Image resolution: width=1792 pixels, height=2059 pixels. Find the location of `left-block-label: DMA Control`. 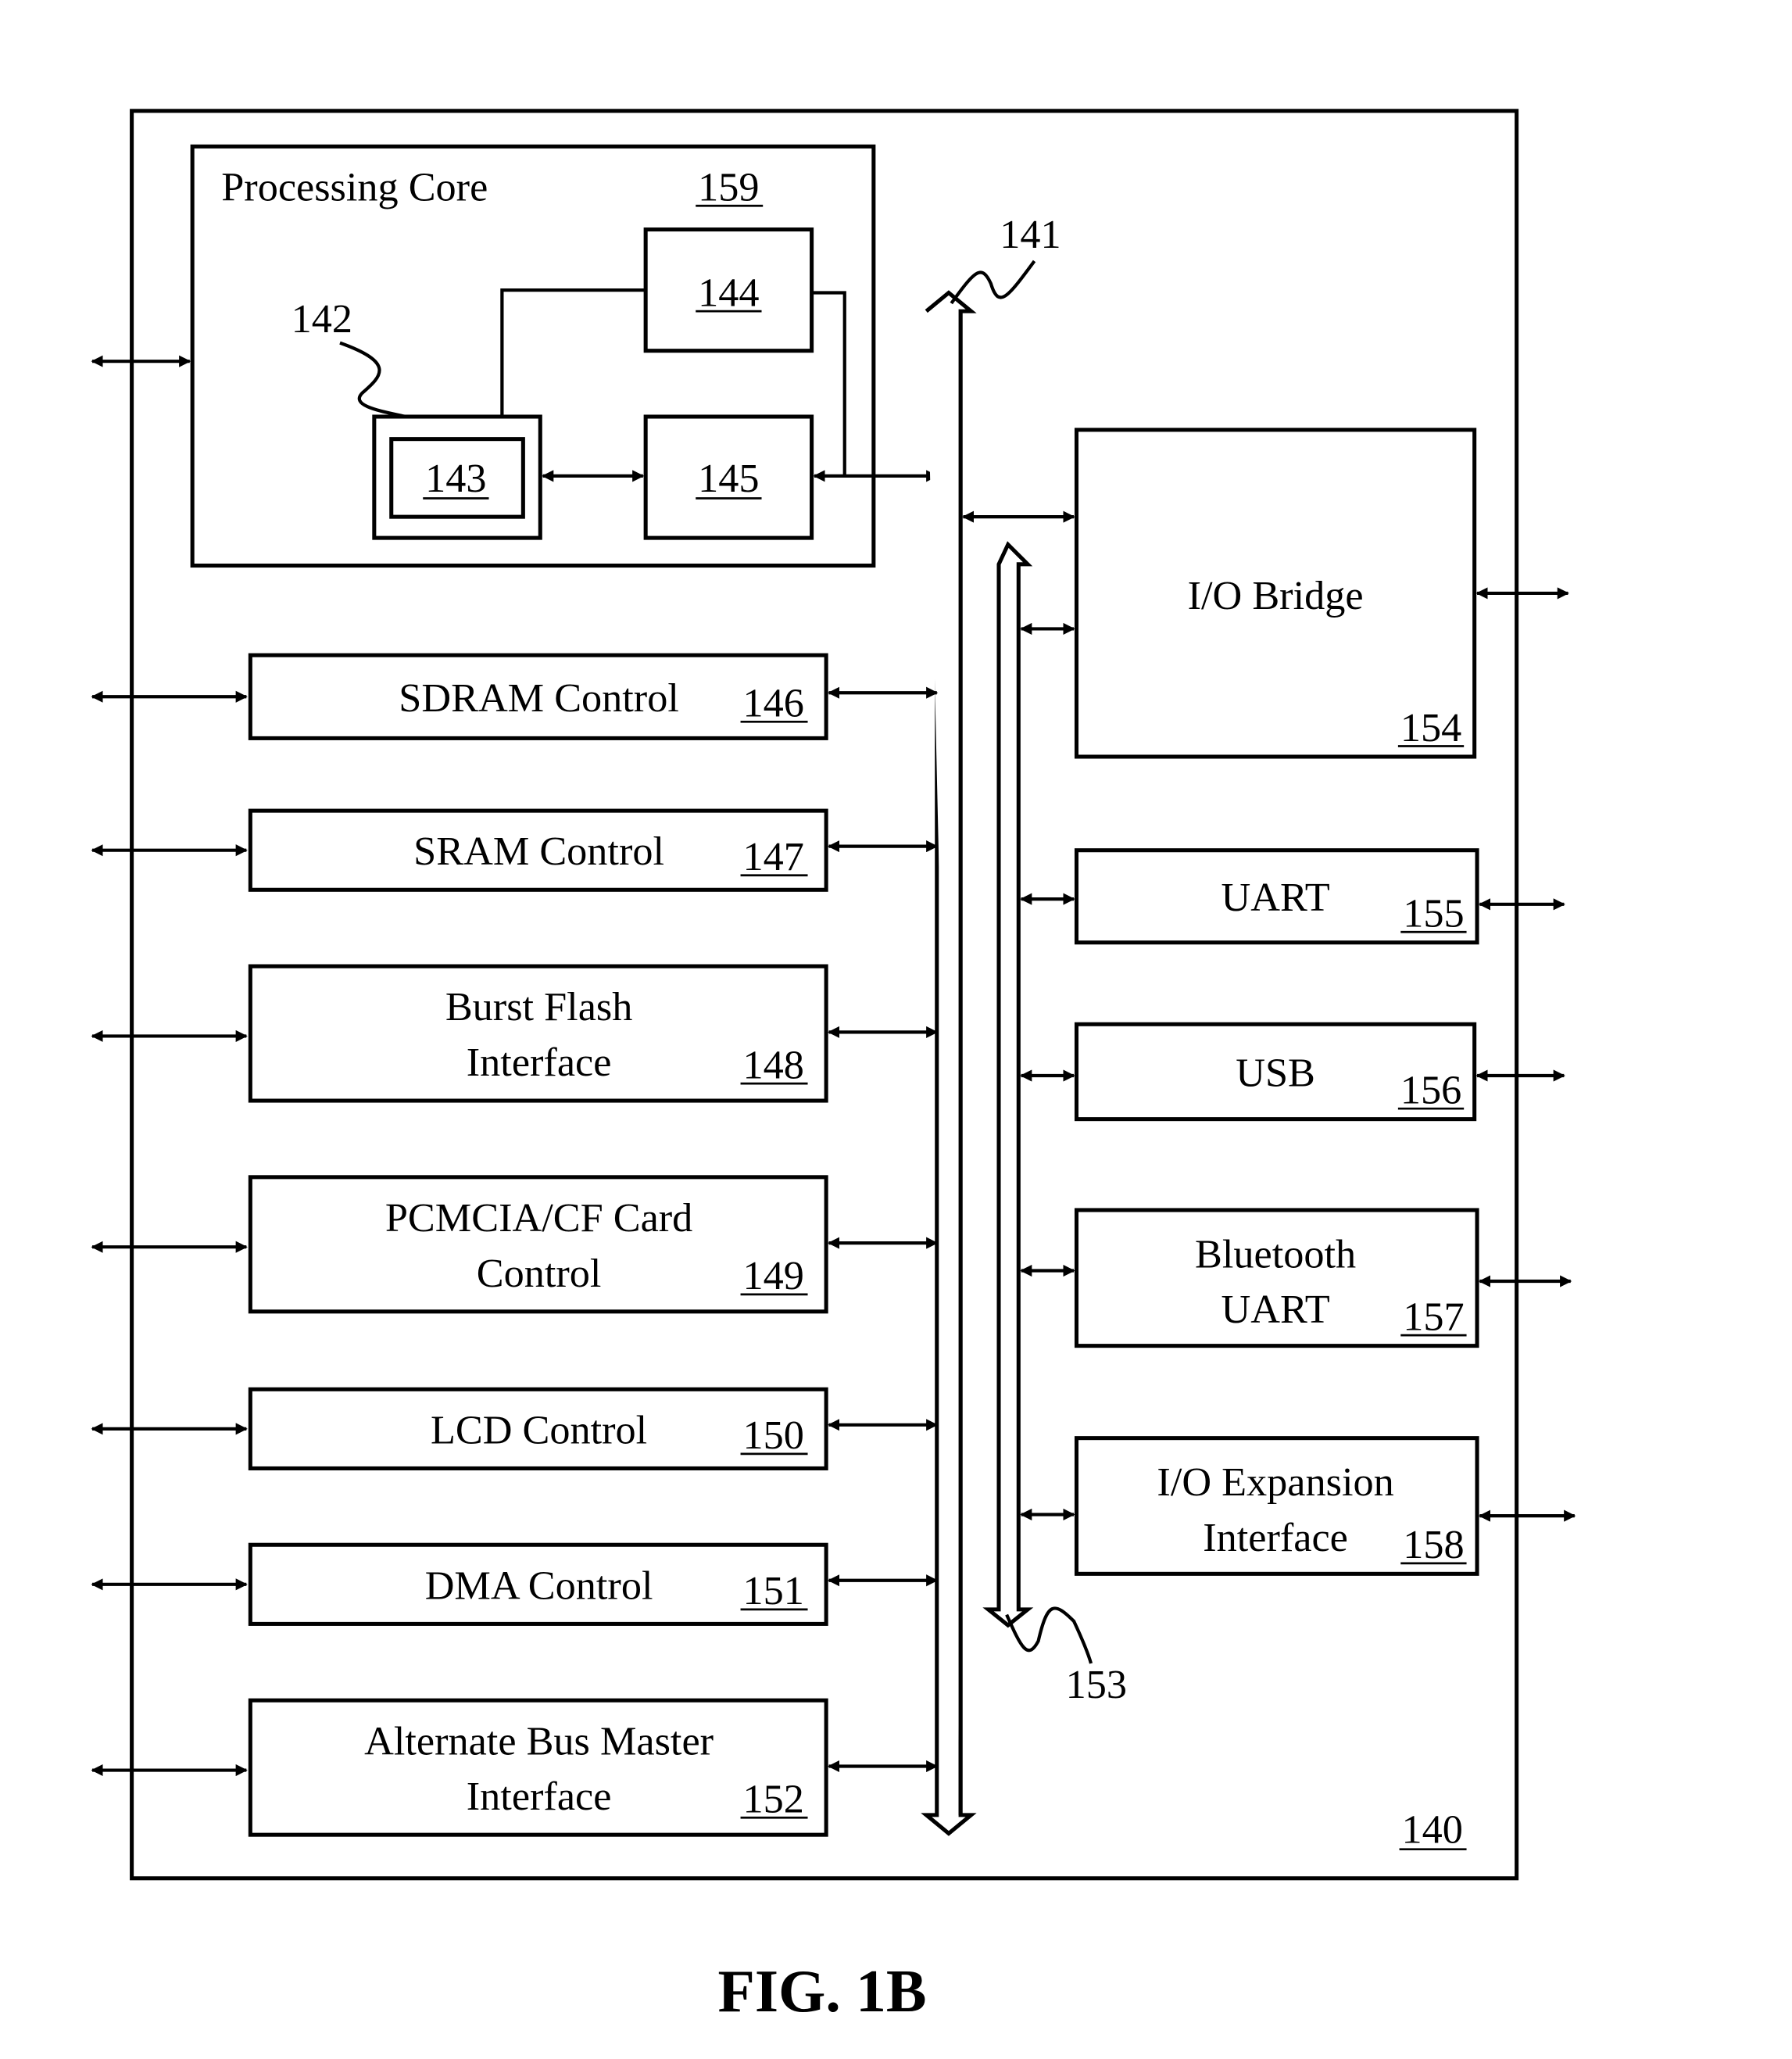

left-block-label: DMA Control is located at coordinates (539, 1585).